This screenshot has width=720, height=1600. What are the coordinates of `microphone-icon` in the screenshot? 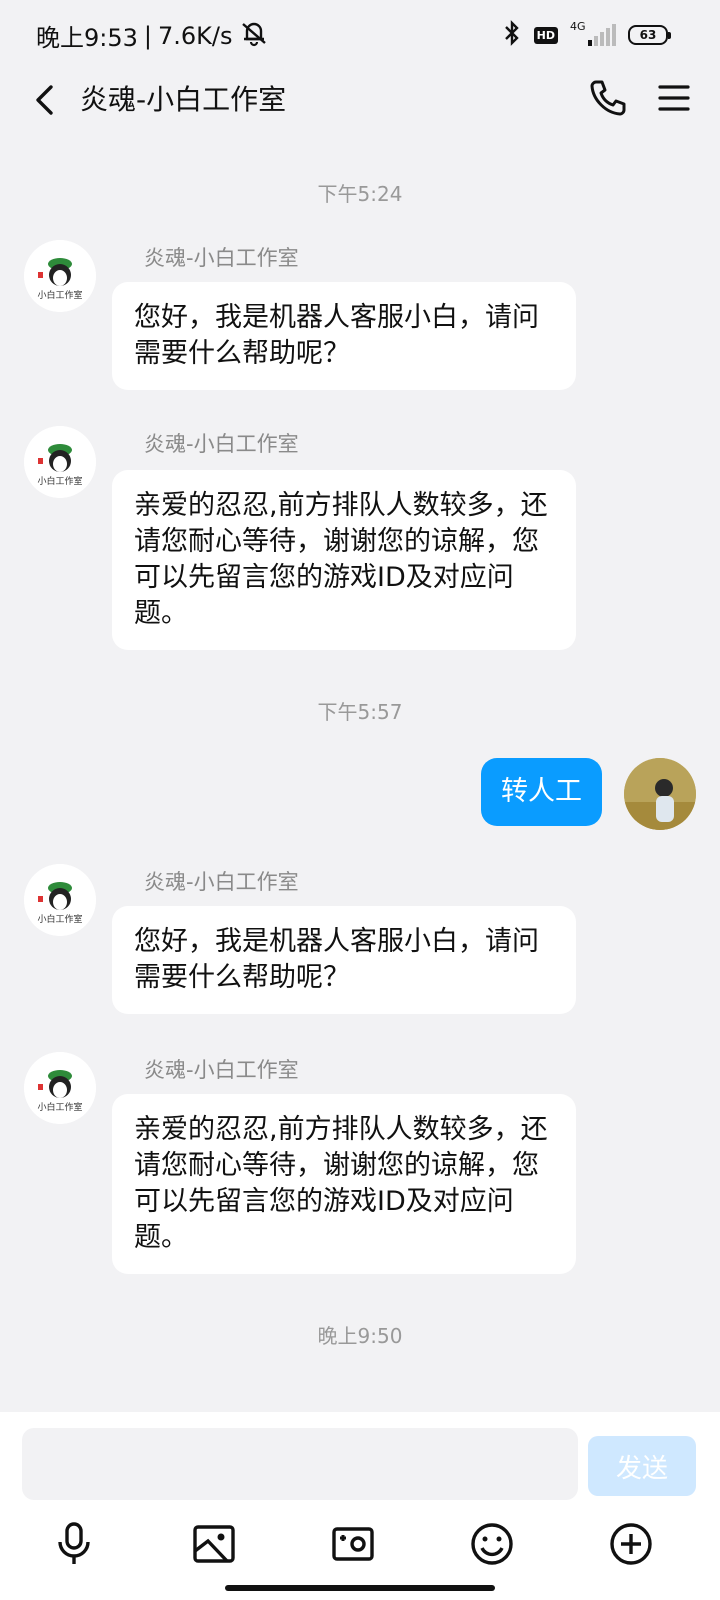 It's located at (74, 1543).